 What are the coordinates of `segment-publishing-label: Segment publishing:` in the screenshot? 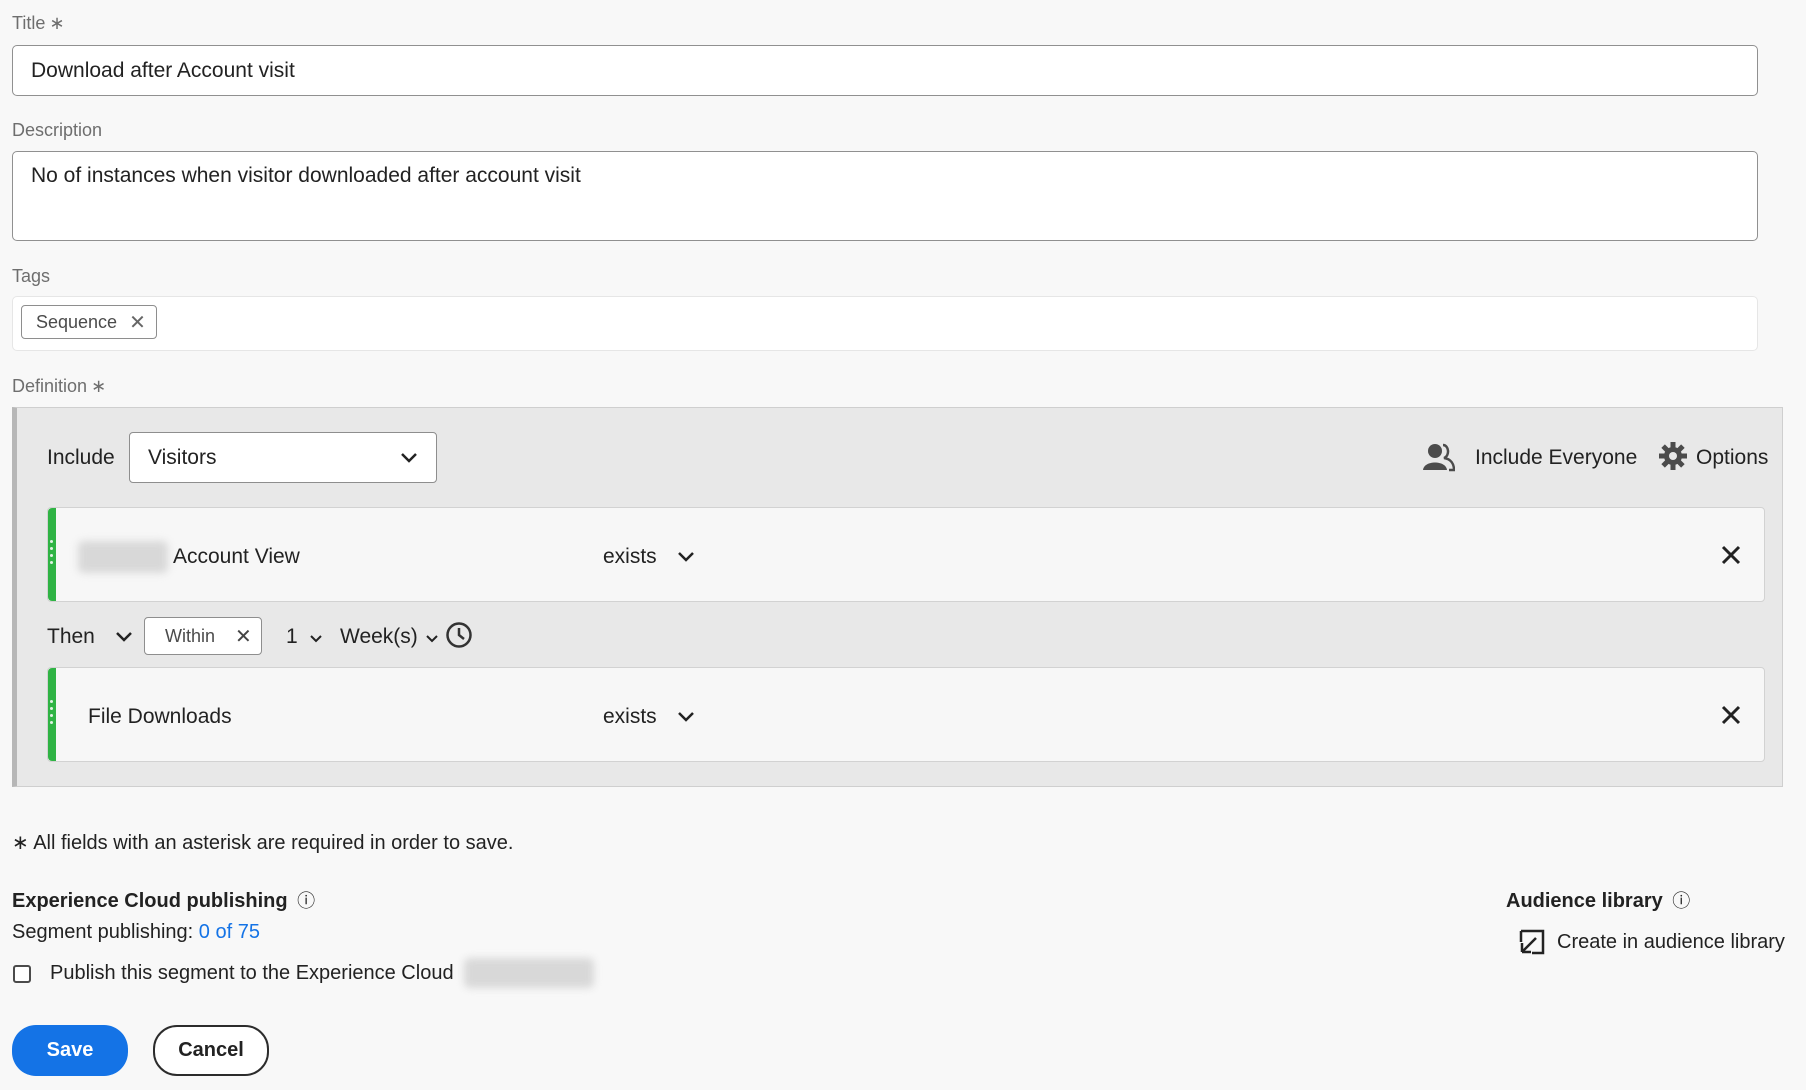 It's located at (103, 932).